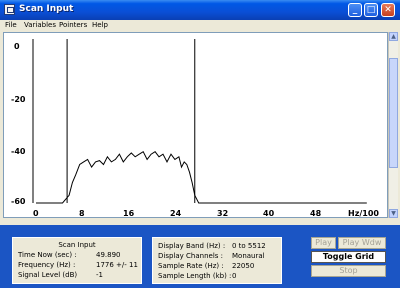  I want to click on scroll-up-icon: ▲, so click(393, 36).